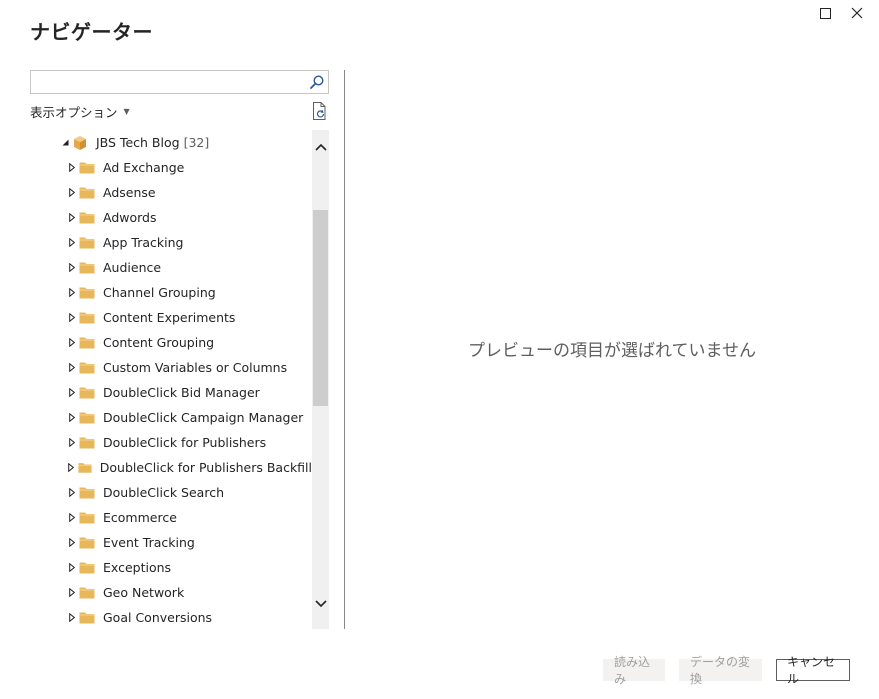  Describe the element at coordinates (179, 111) in the screenshot. I see `options-row: 表示オプション ▼` at that location.